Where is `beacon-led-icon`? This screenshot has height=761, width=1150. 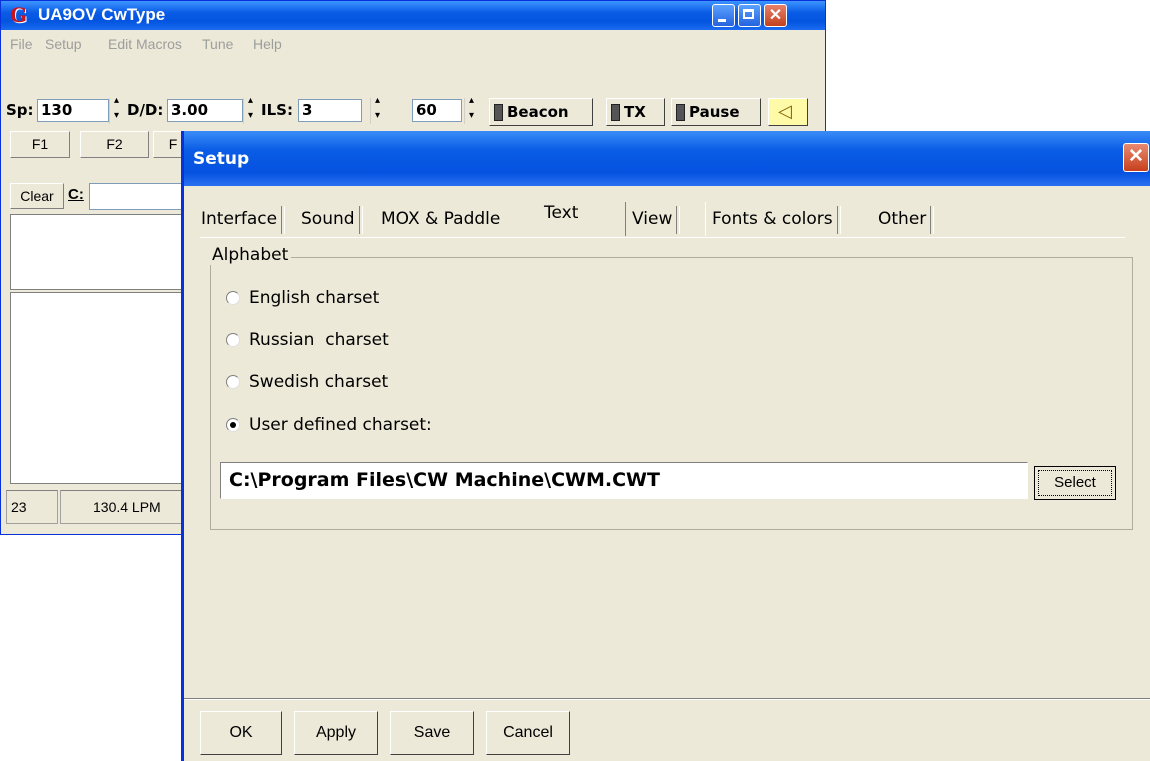
beacon-led-icon is located at coordinates (498, 112).